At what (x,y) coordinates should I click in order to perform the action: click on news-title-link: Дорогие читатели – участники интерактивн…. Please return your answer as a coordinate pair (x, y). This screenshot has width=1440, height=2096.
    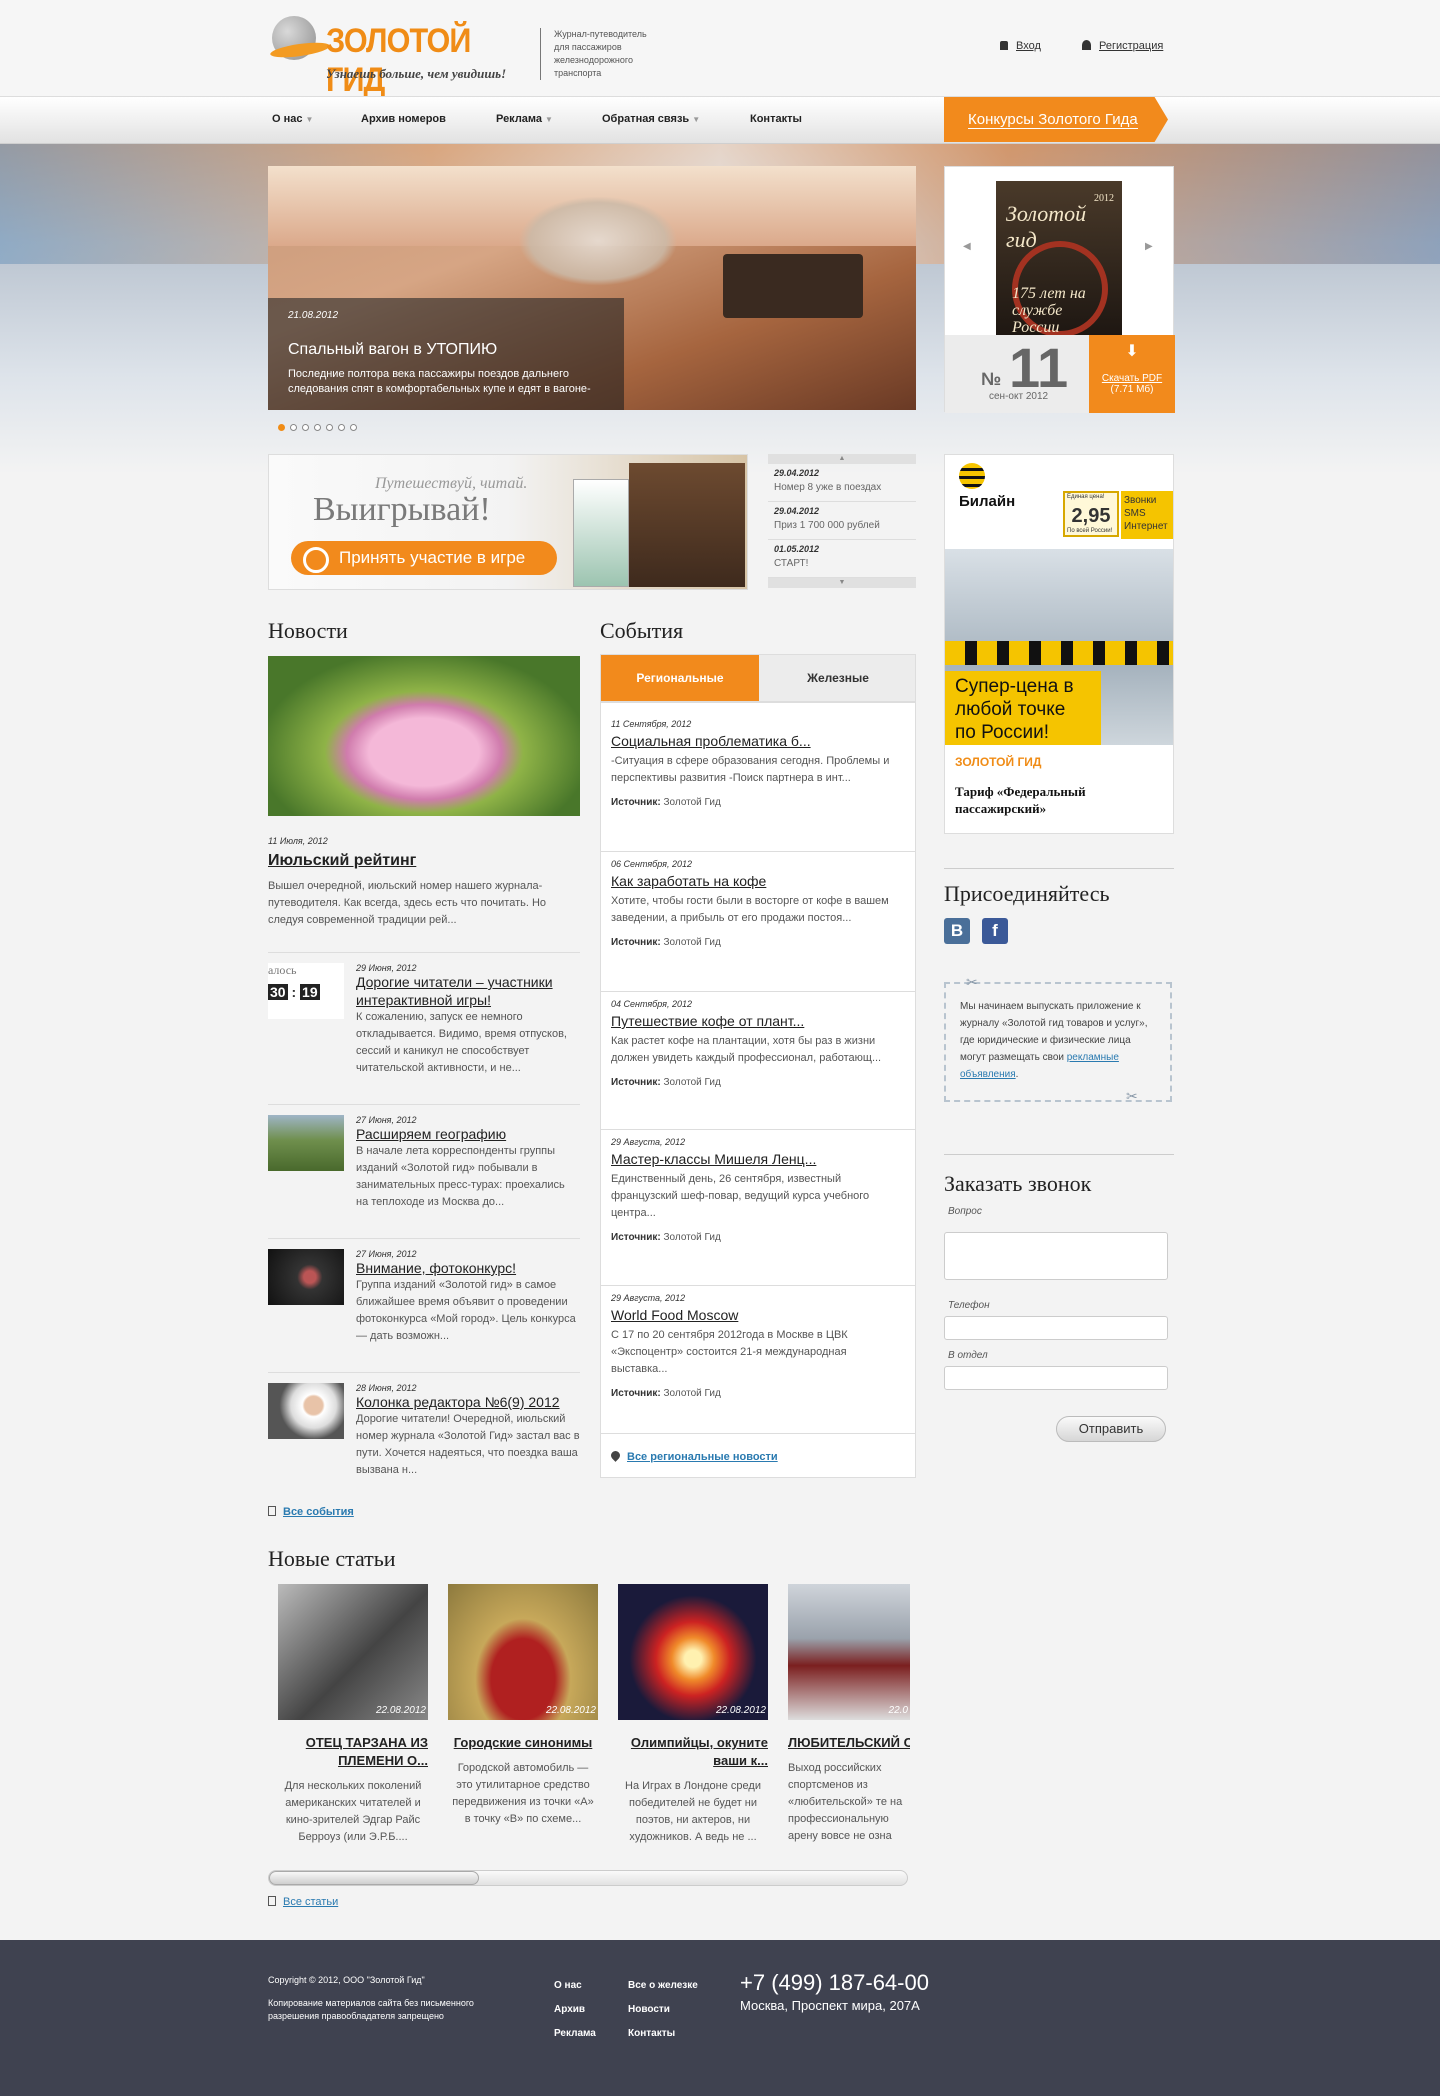
    Looking at the image, I should click on (468, 991).